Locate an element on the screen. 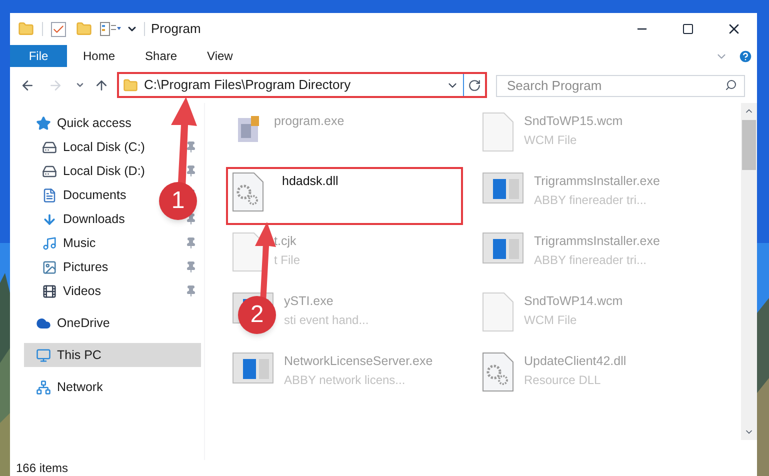 The width and height of the screenshot is (769, 476). sidebar-item: Local Disk (C:) is located at coordinates (104, 147).